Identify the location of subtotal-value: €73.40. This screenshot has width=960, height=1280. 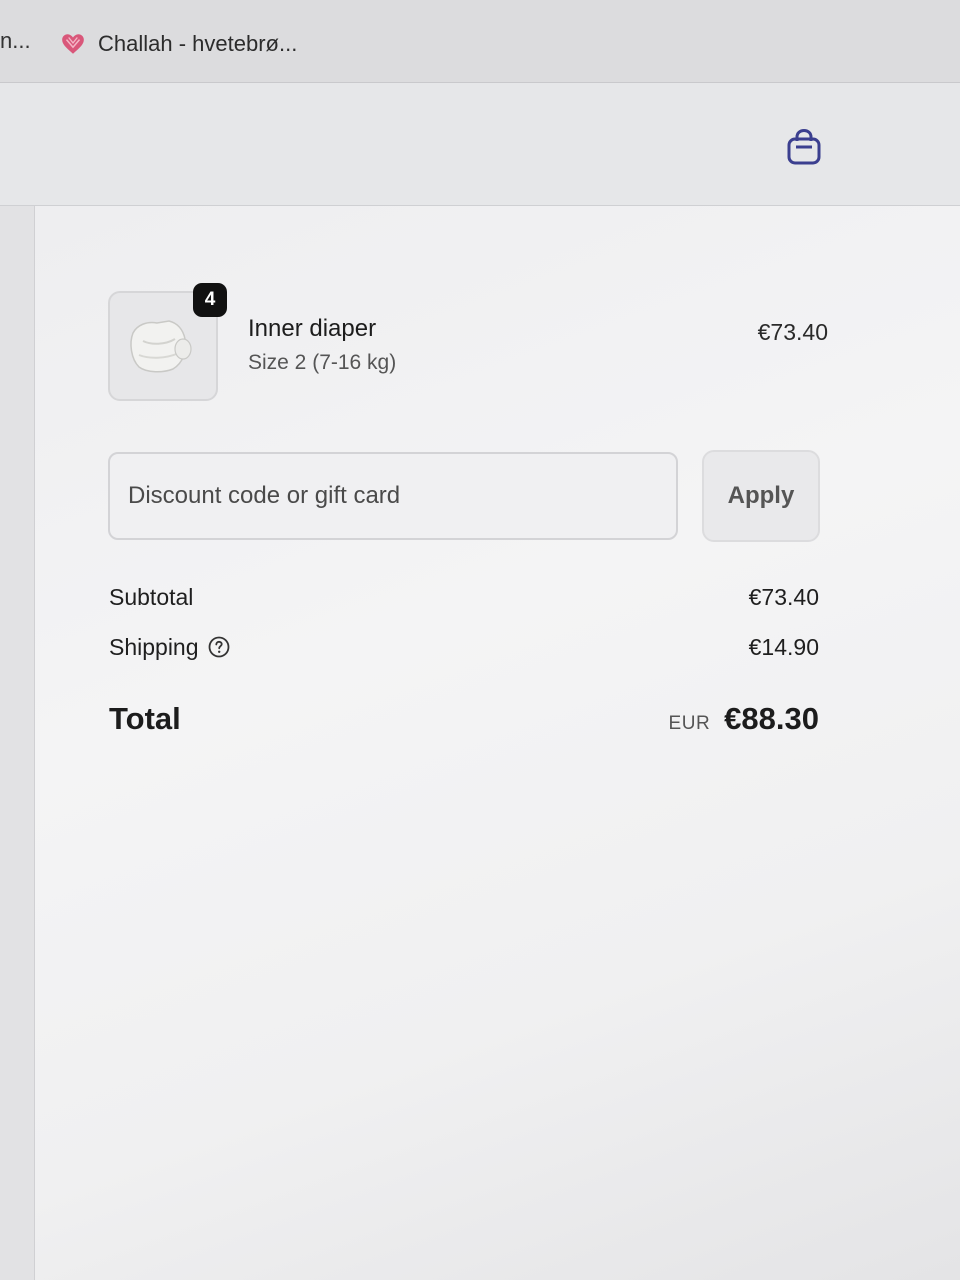
(783, 596).